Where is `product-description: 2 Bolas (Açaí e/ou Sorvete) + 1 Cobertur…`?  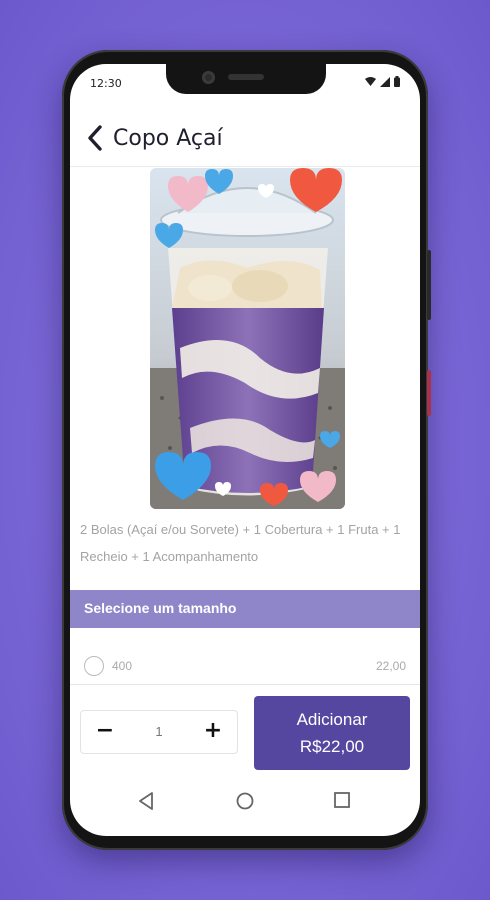 product-description: 2 Bolas (Açaí e/ou Sorvete) + 1 Cobertur… is located at coordinates (240, 543).